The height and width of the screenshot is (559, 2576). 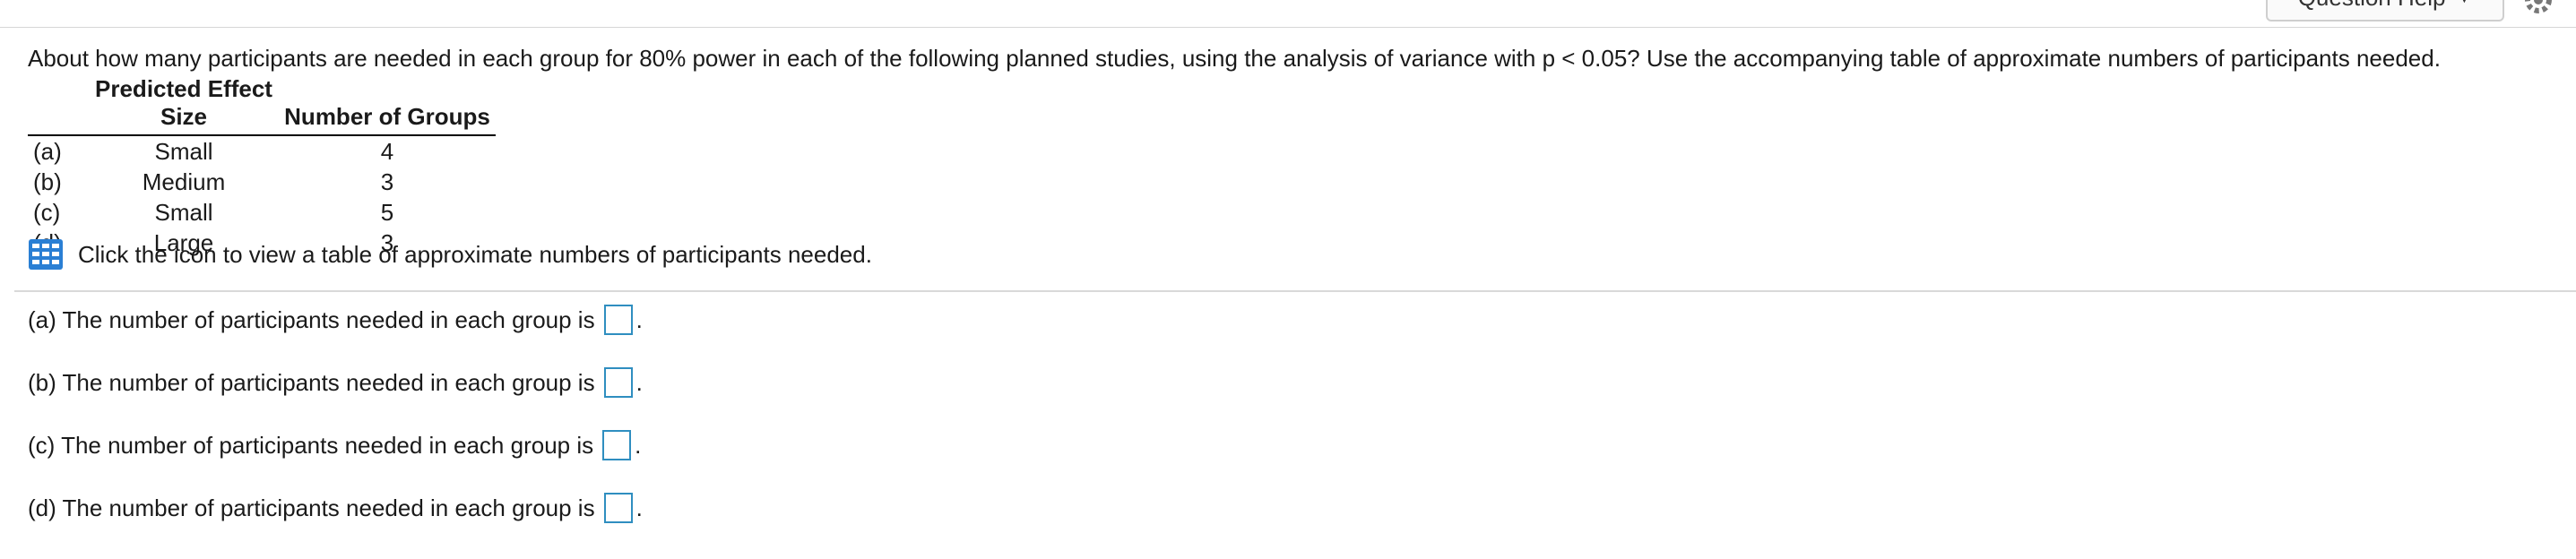 I want to click on question-help-button: Question Help ▼, so click(x=2385, y=11).